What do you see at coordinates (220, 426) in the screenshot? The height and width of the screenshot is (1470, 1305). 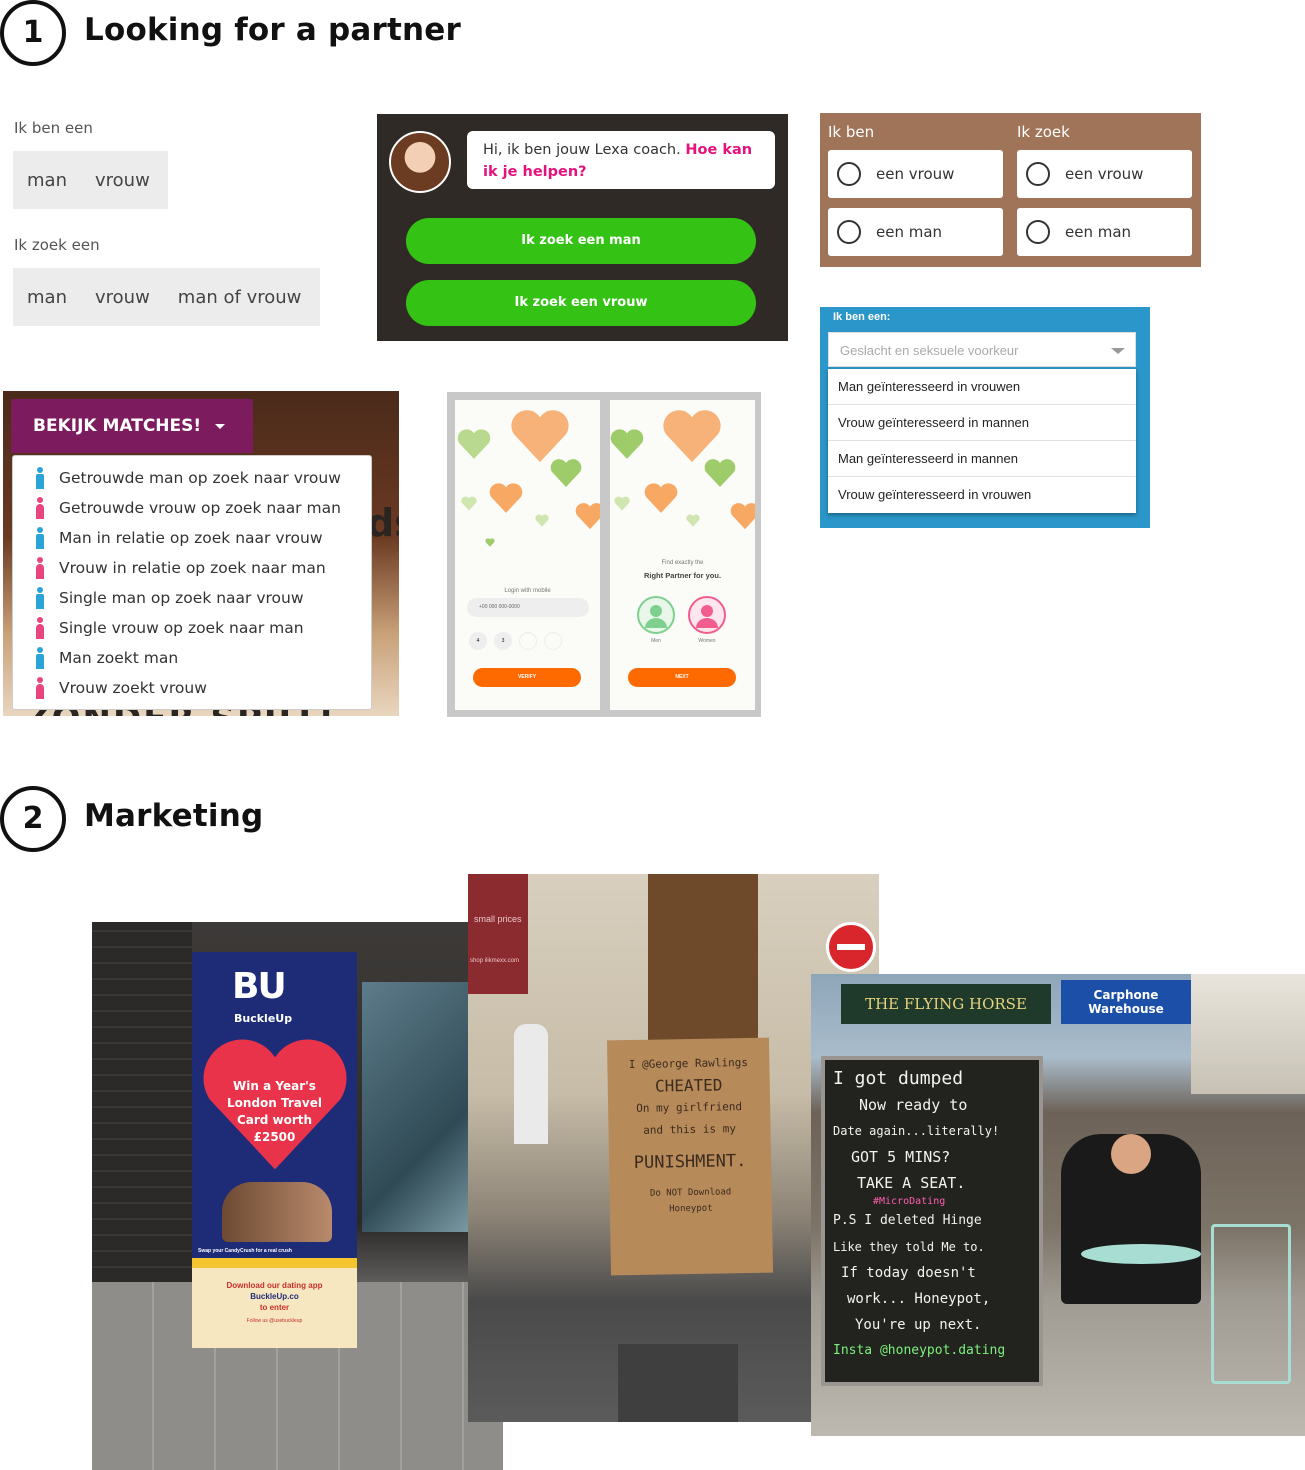 I see `caret-down-icon` at bounding box center [220, 426].